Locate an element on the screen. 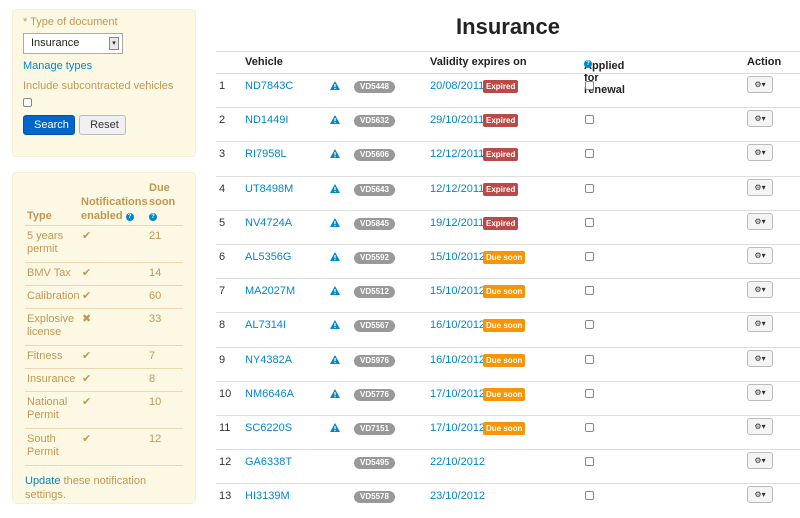 The width and height of the screenshot is (800, 518). vehicle-link: AL7314I is located at coordinates (265, 325).